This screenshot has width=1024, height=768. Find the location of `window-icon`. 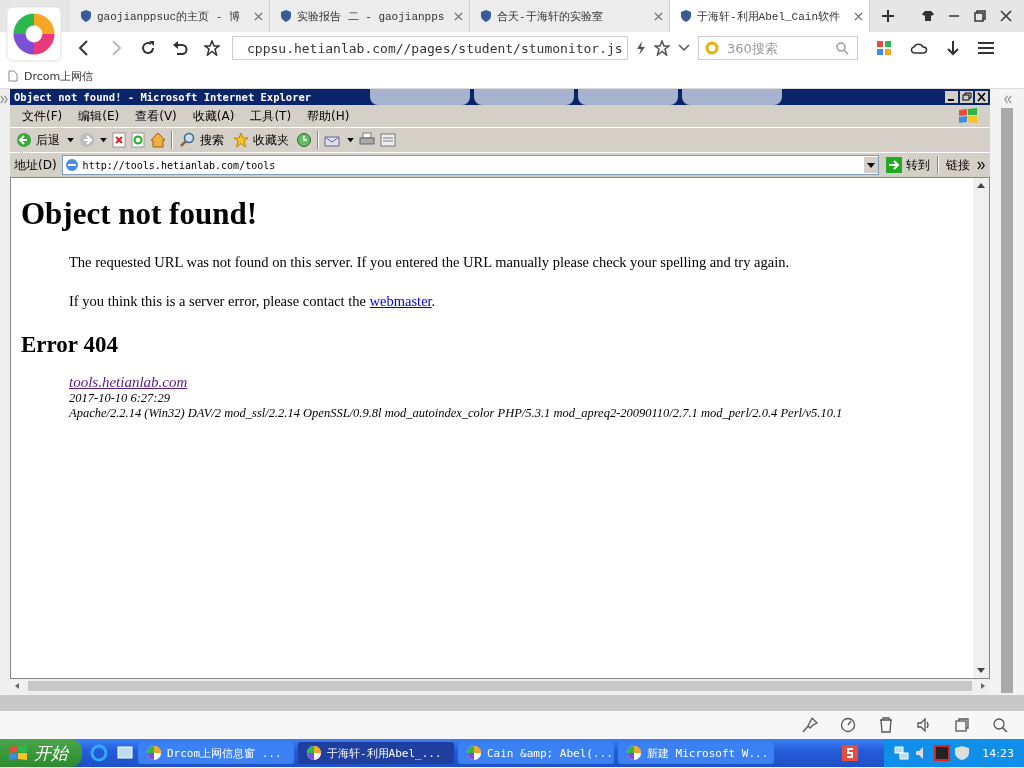

window-icon is located at coordinates (962, 725).